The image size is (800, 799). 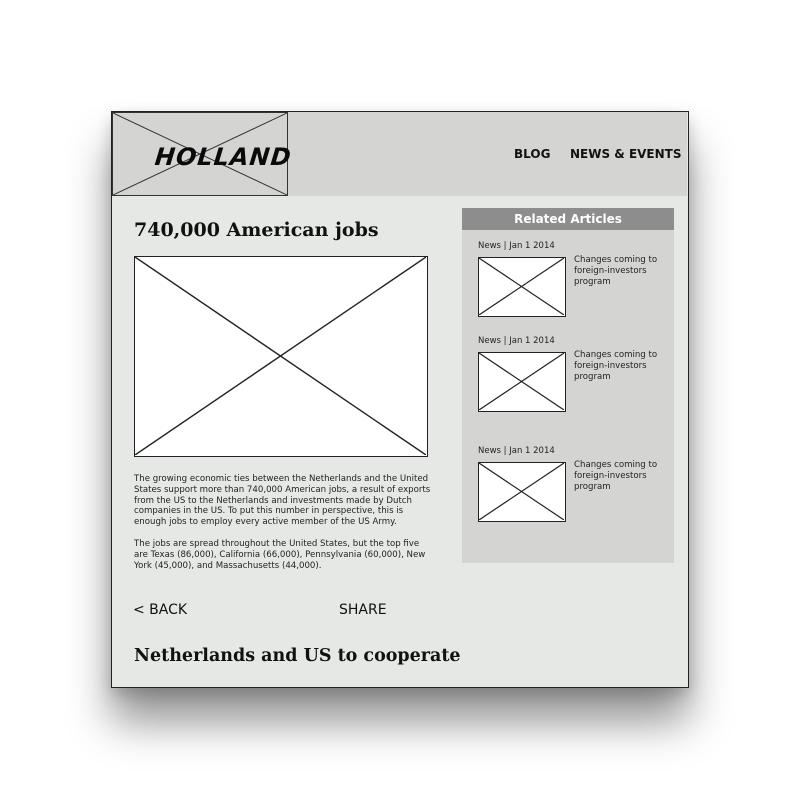 What do you see at coordinates (160, 610) in the screenshot?
I see `back-button: < BACK` at bounding box center [160, 610].